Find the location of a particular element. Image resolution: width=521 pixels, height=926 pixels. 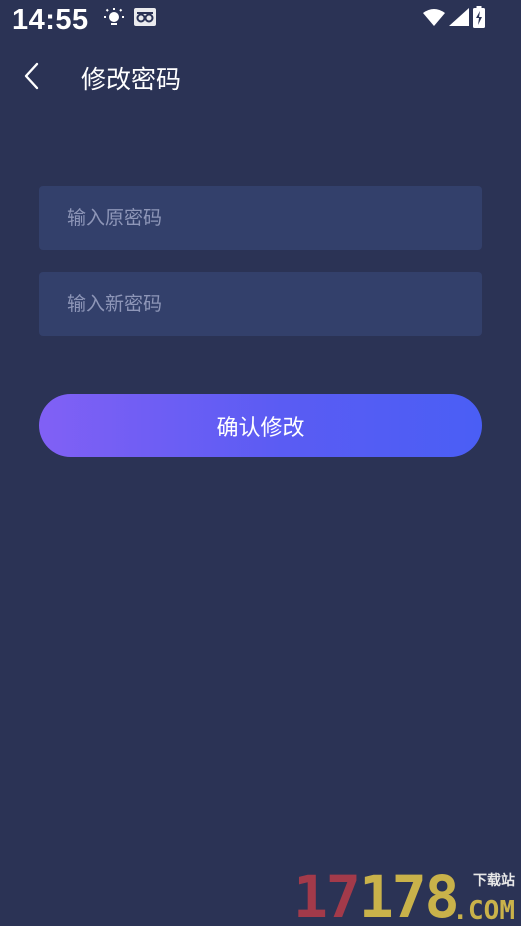

app-notification-icon is located at coordinates (145, 18).